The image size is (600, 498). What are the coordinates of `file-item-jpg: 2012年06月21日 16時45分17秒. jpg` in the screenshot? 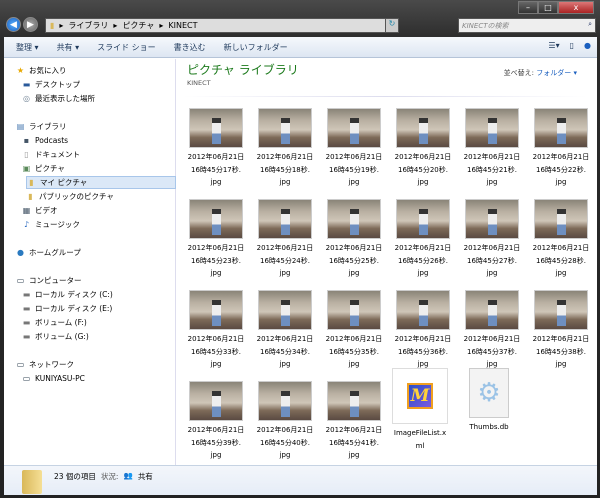 It's located at (216, 148).